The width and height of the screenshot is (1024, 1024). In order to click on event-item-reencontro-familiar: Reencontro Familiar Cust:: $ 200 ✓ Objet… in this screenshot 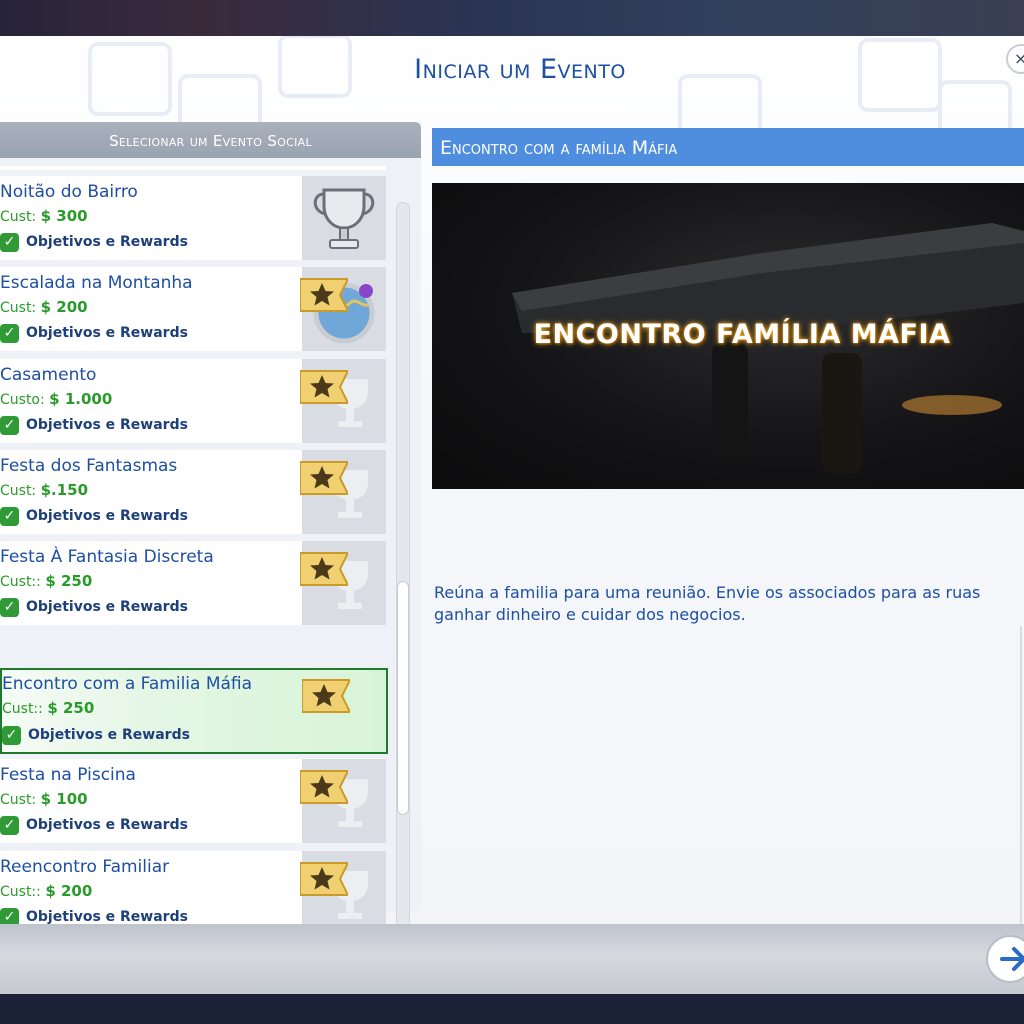, I will do `click(193, 887)`.